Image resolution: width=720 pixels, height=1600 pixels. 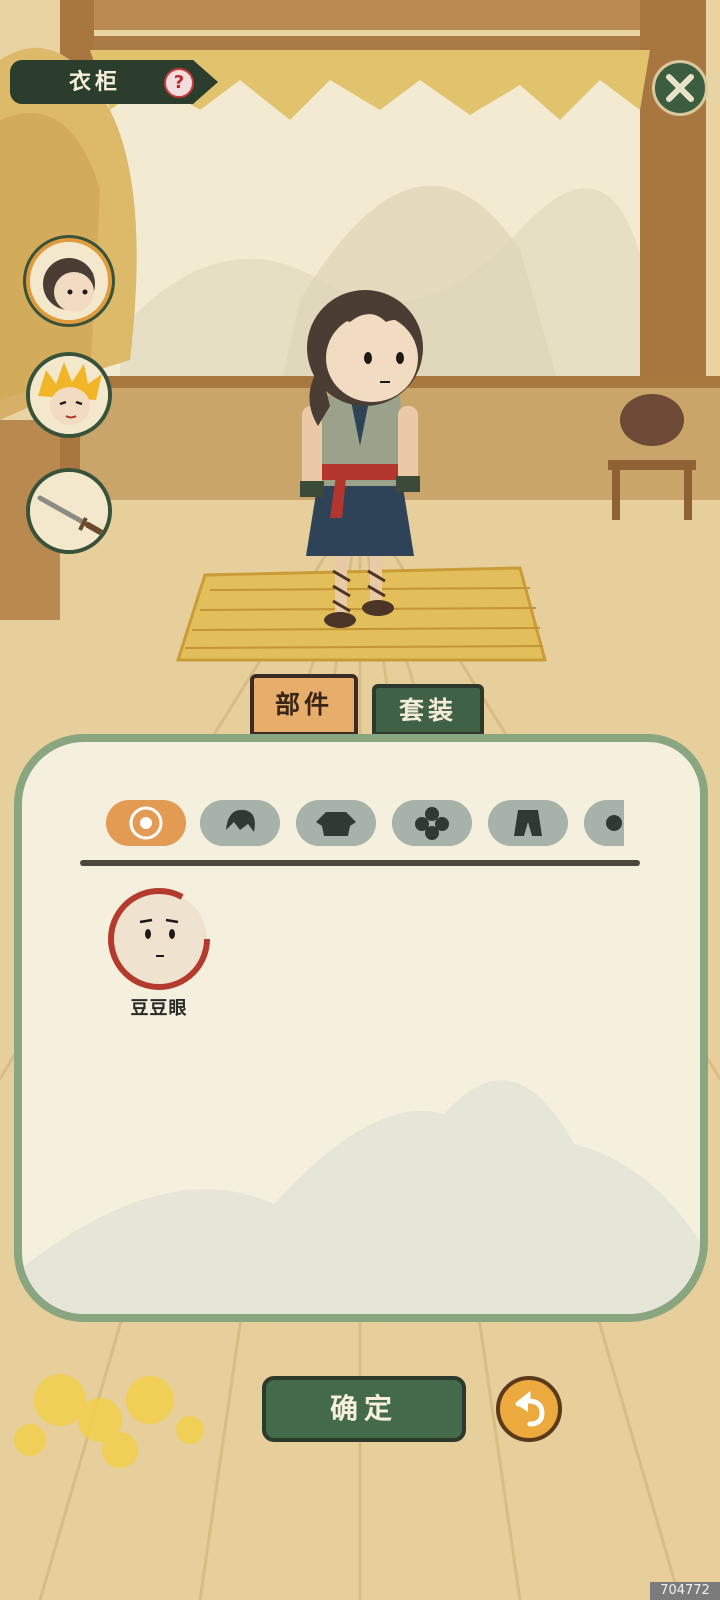 I want to click on pants-icon, so click(x=528, y=823).